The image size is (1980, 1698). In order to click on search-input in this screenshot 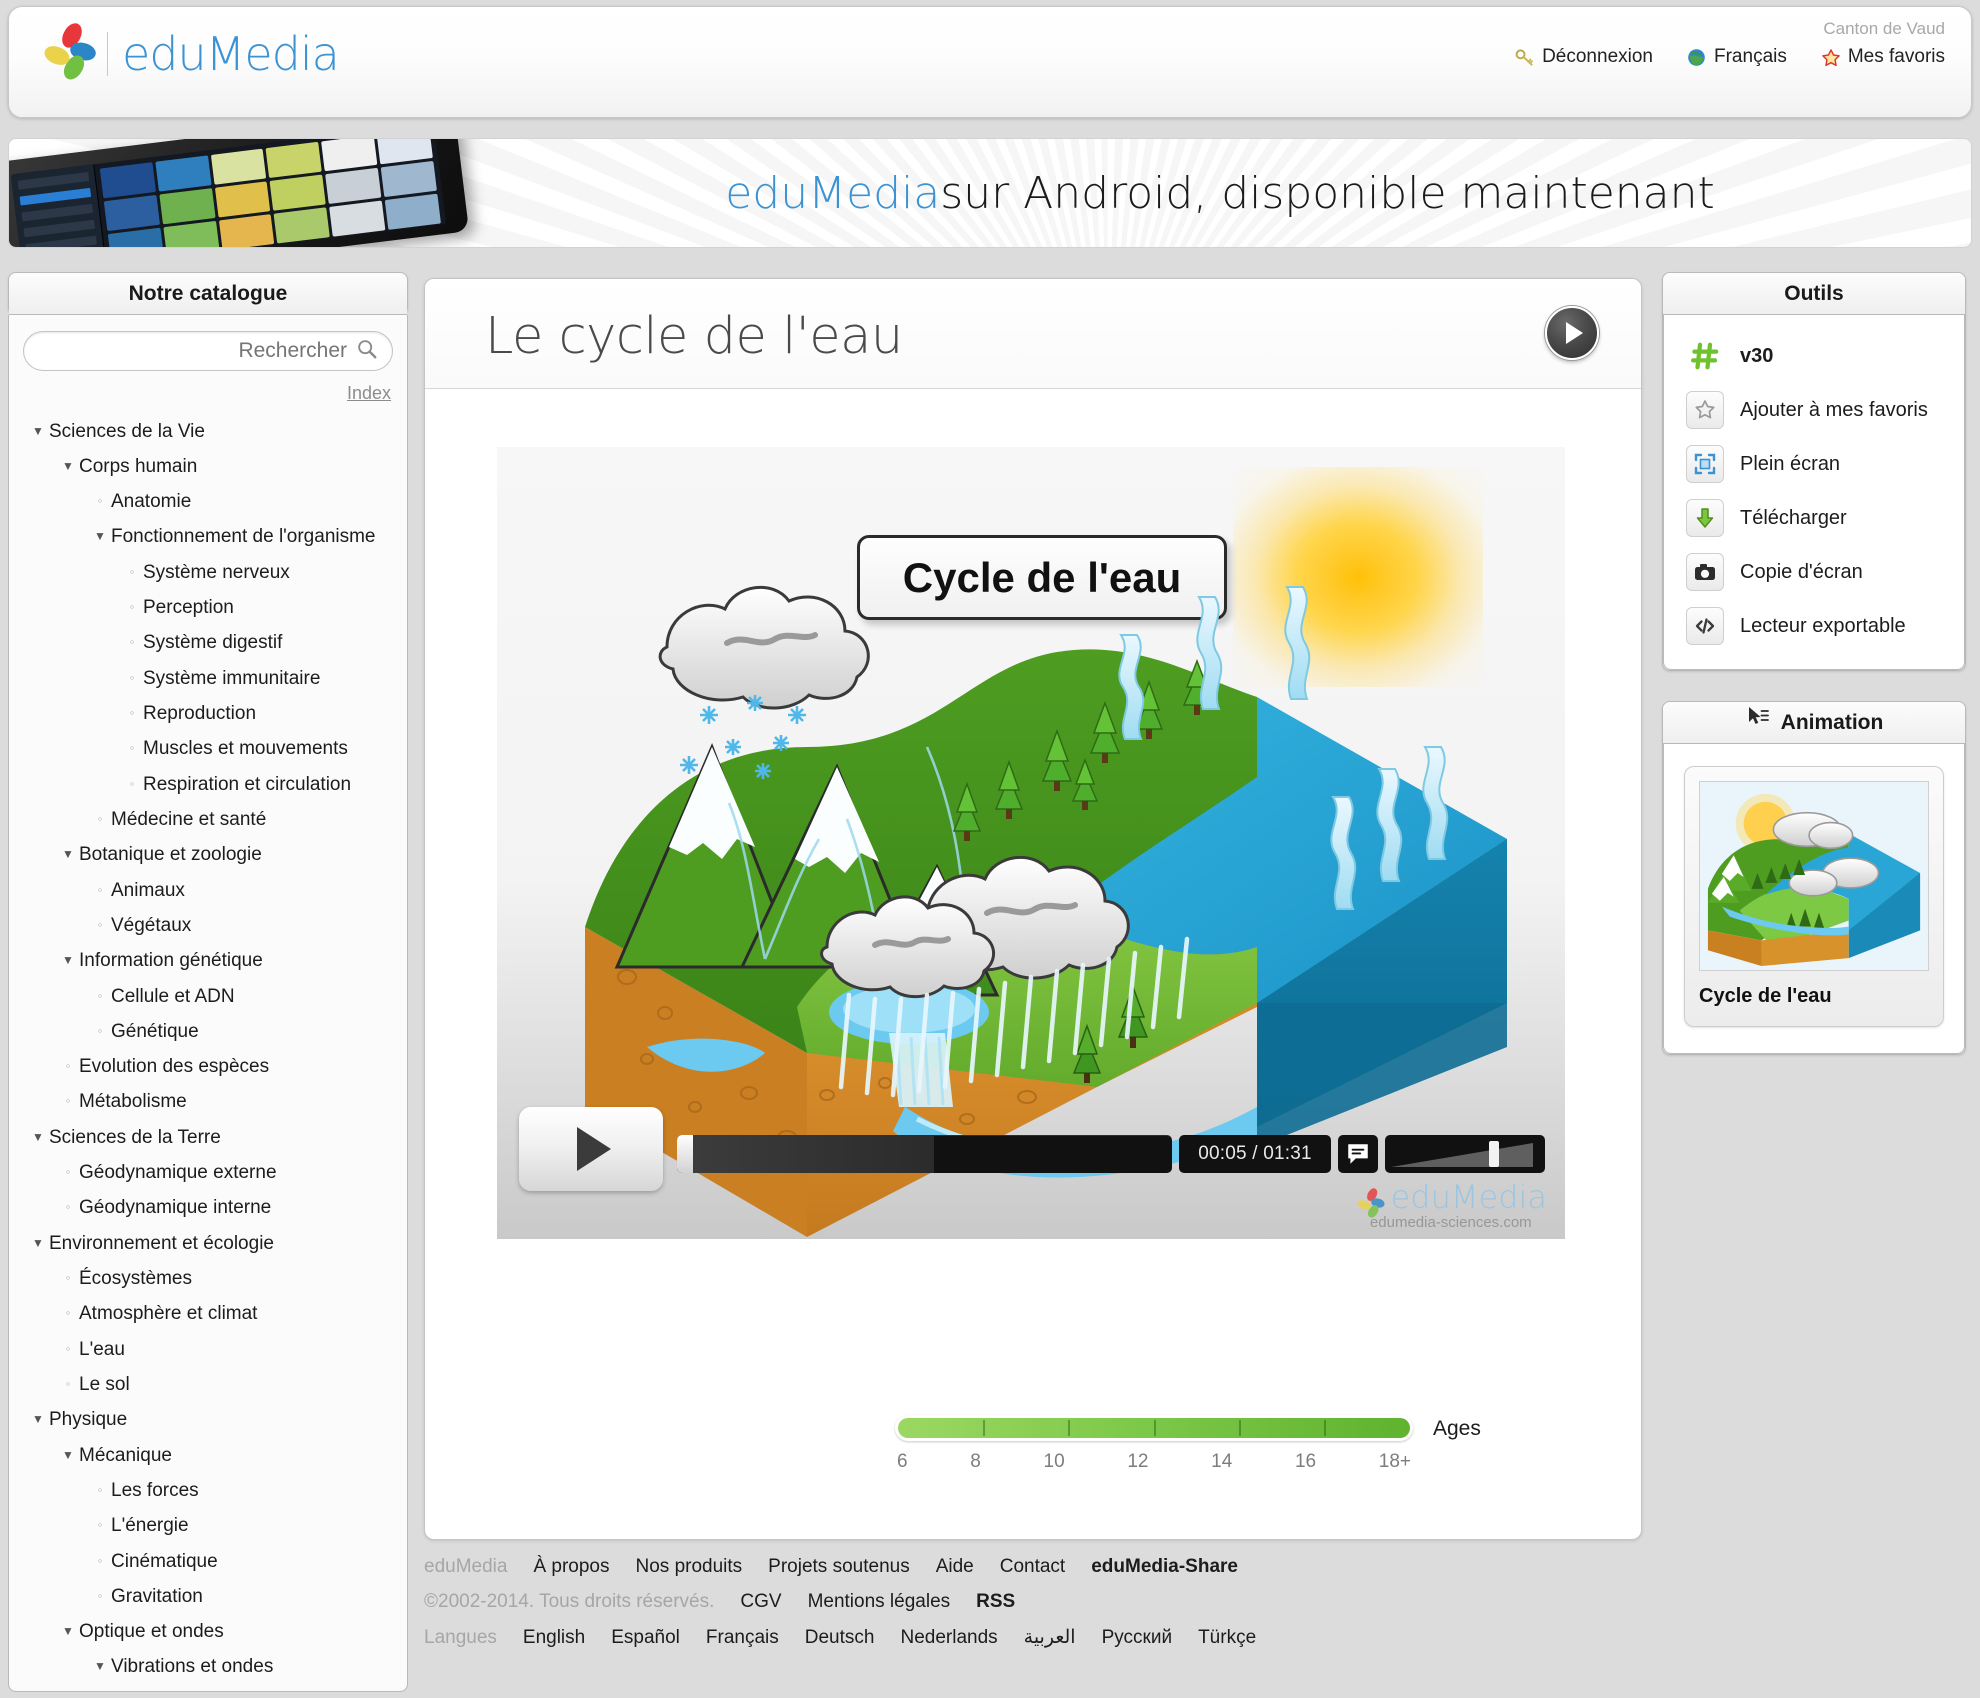, I will do `click(232, 351)`.